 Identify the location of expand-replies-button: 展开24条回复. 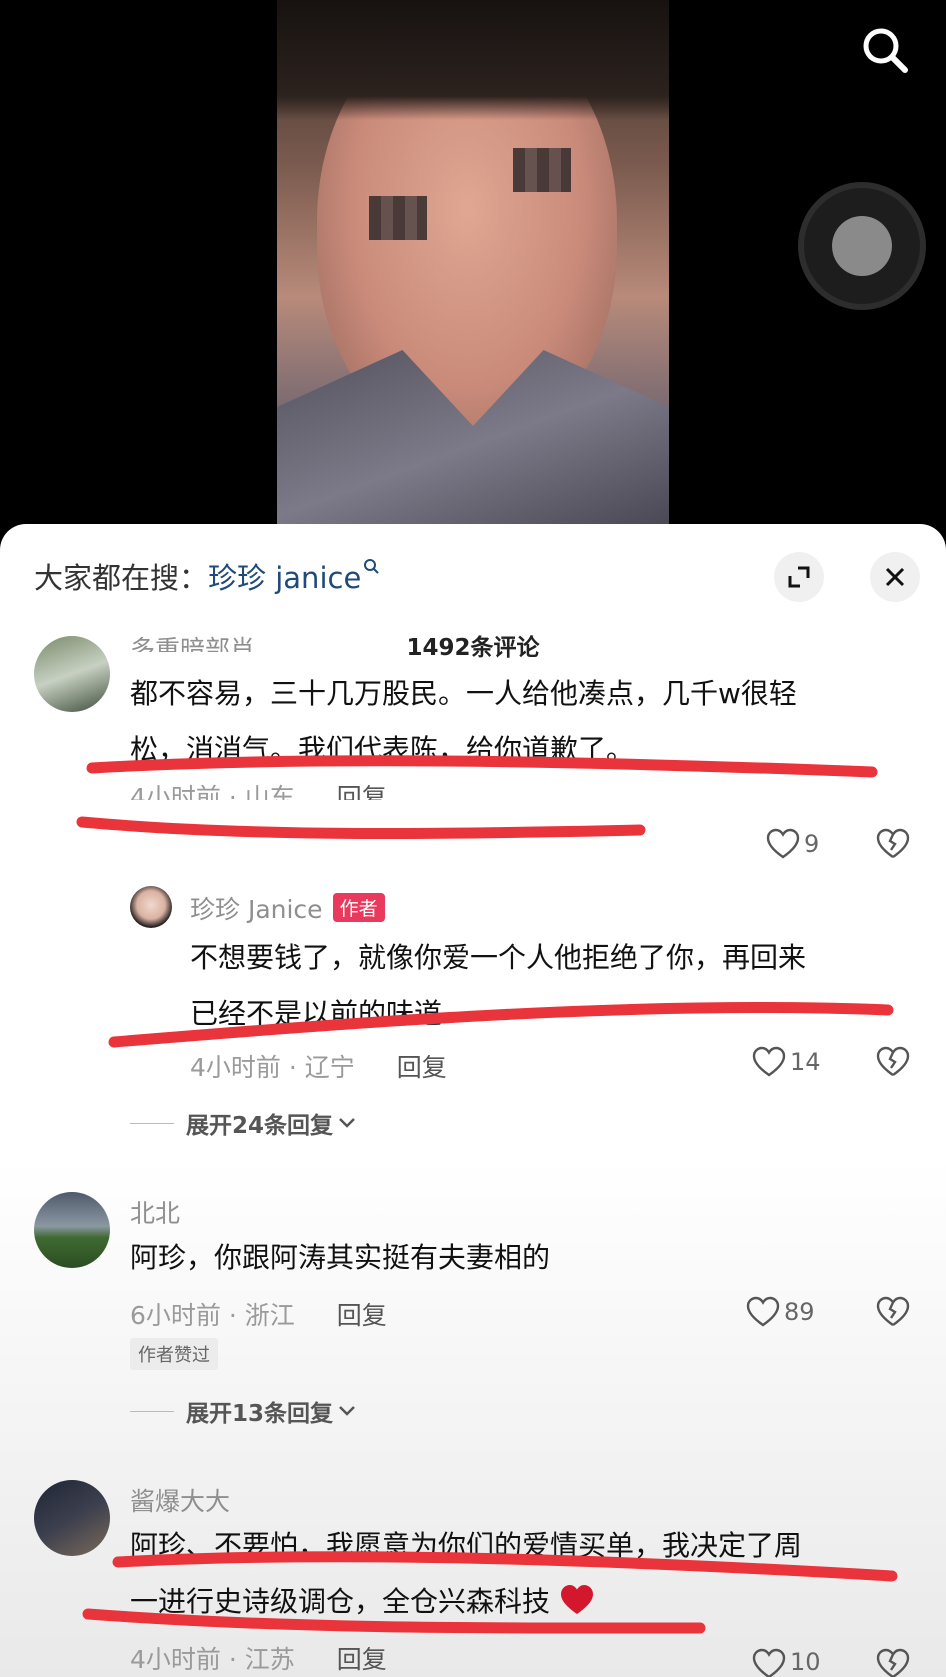
(243, 1123).